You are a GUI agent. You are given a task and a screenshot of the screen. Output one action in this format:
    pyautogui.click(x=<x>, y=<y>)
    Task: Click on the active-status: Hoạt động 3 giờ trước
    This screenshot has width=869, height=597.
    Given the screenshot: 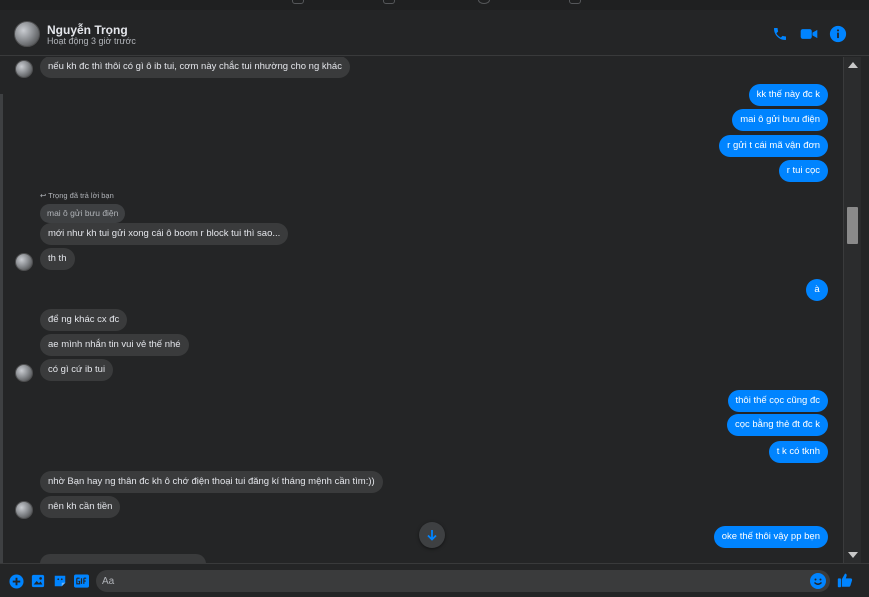 What is the action you would take?
    pyautogui.click(x=91, y=41)
    